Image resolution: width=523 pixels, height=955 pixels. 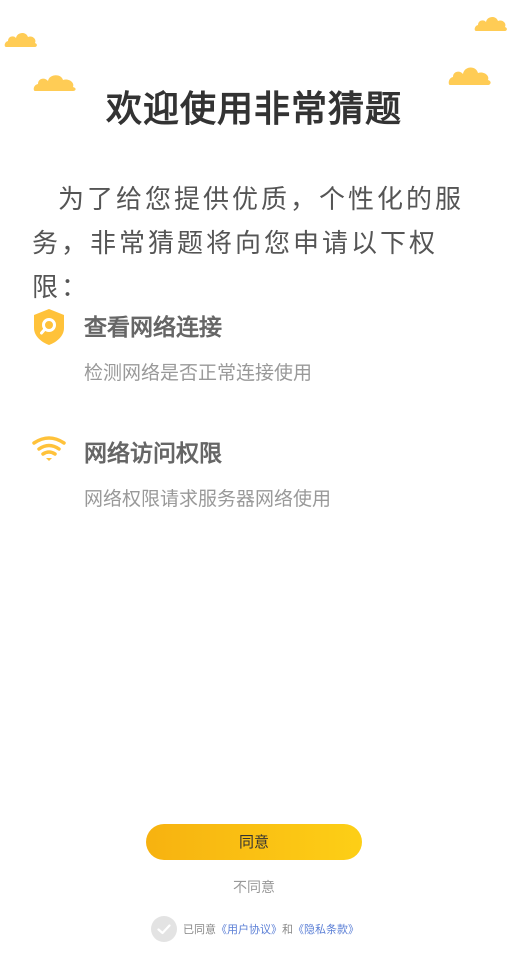 I want to click on consent-row: 已同意 《用户协议》 和 《隐私条款》, so click(x=255, y=929).